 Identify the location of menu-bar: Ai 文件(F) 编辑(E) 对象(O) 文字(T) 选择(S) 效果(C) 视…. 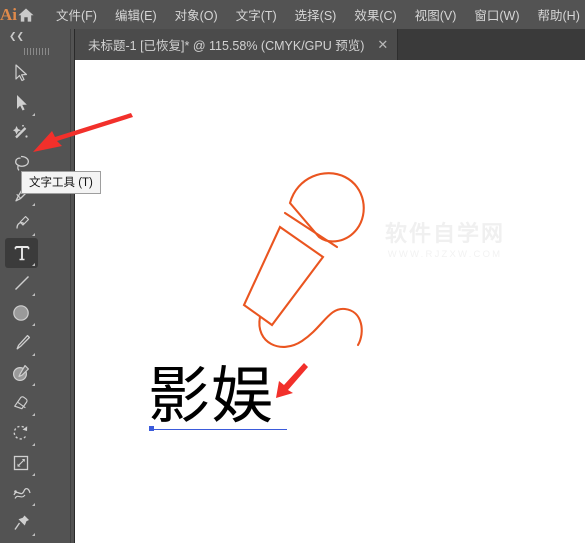
(292, 14).